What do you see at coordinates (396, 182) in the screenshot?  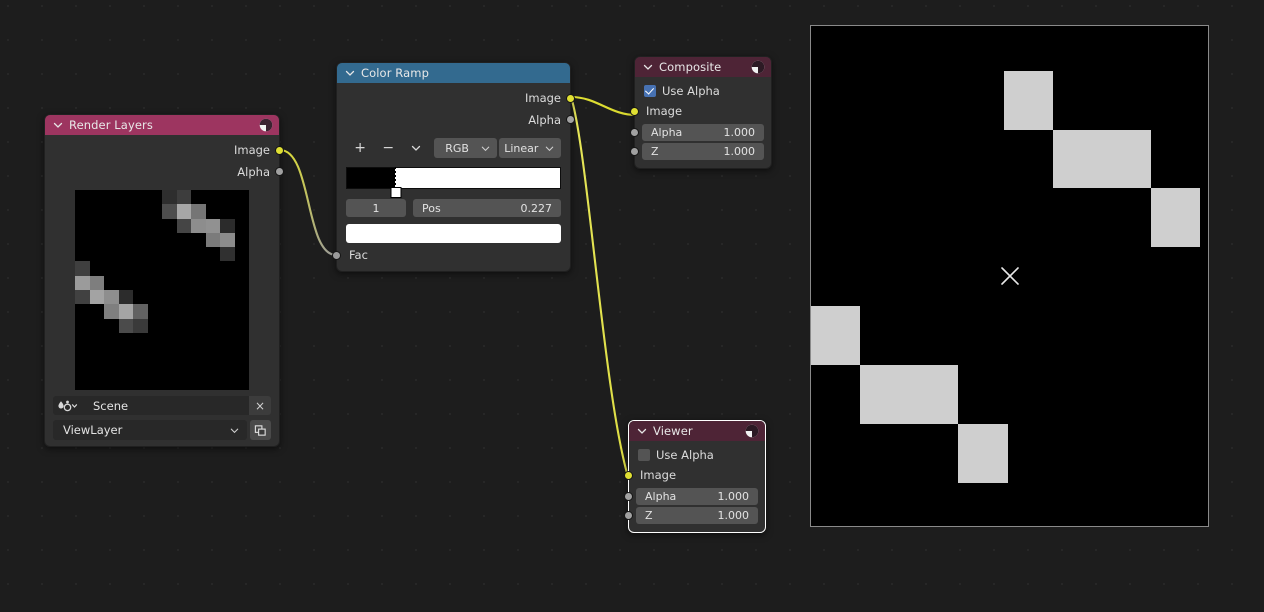 I see `ramp-stop-handle` at bounding box center [396, 182].